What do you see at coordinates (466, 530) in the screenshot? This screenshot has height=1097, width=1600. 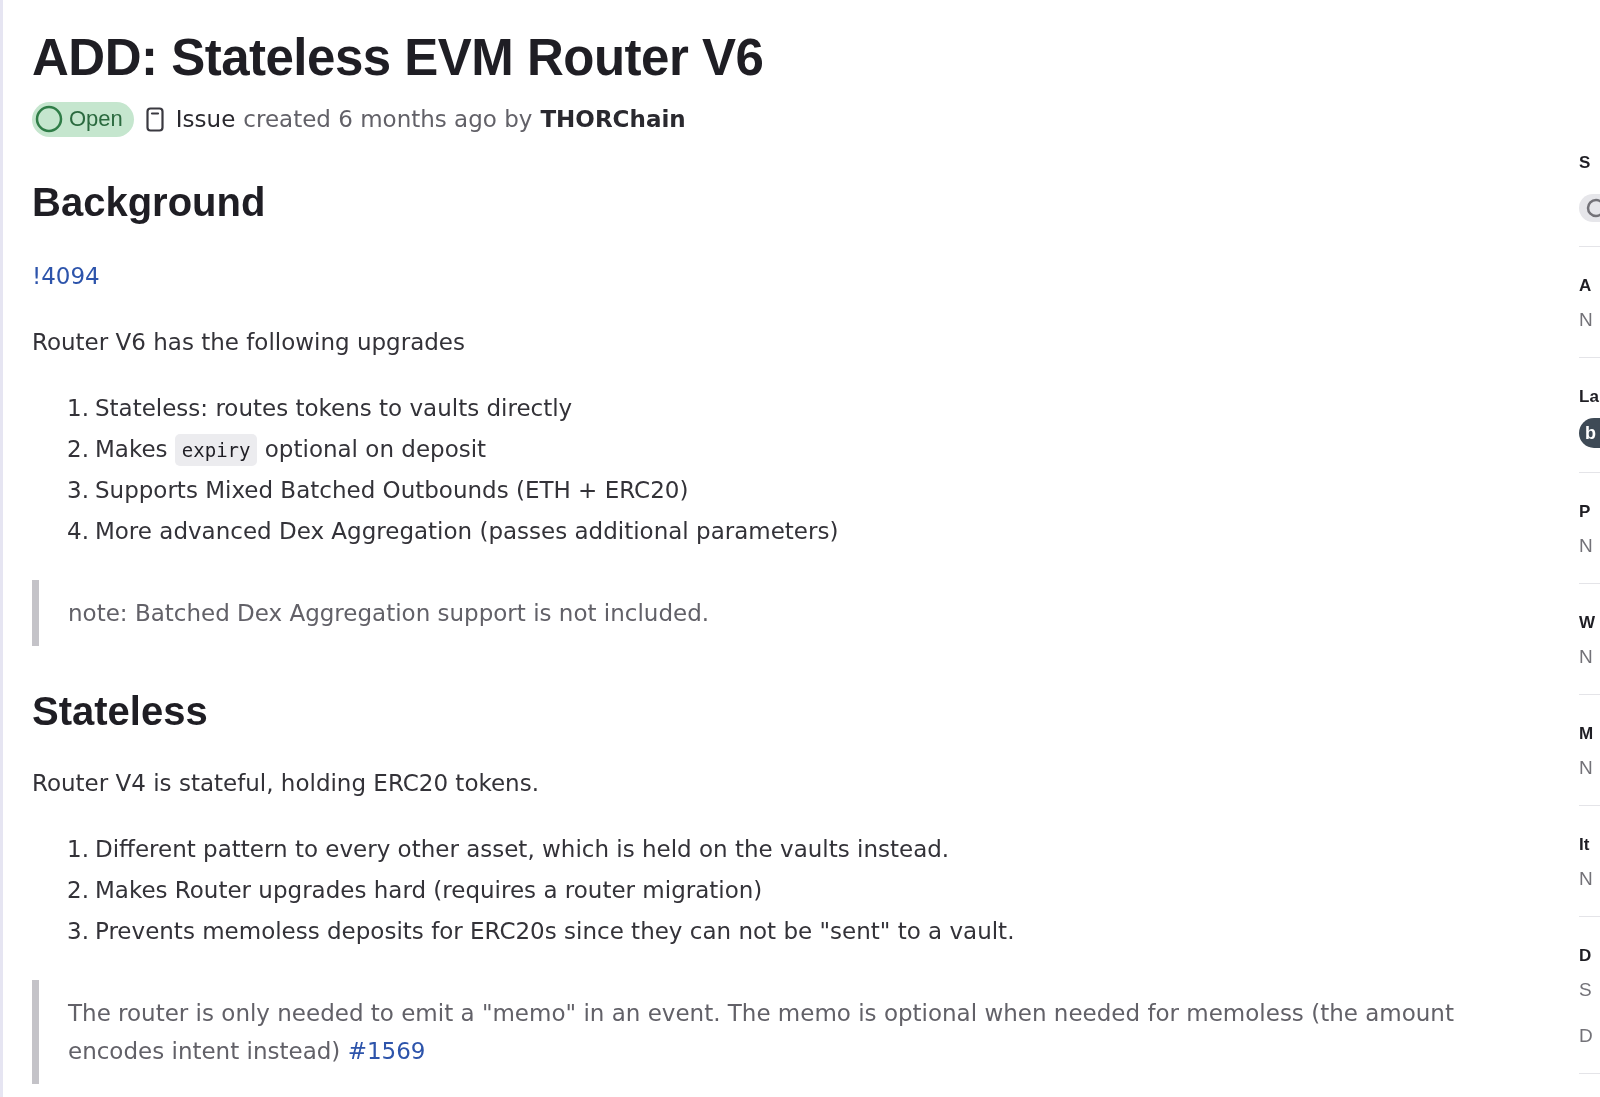 I see `list-item-text: More advanced Dex Aggregation (passes additional parameters)` at bounding box center [466, 530].